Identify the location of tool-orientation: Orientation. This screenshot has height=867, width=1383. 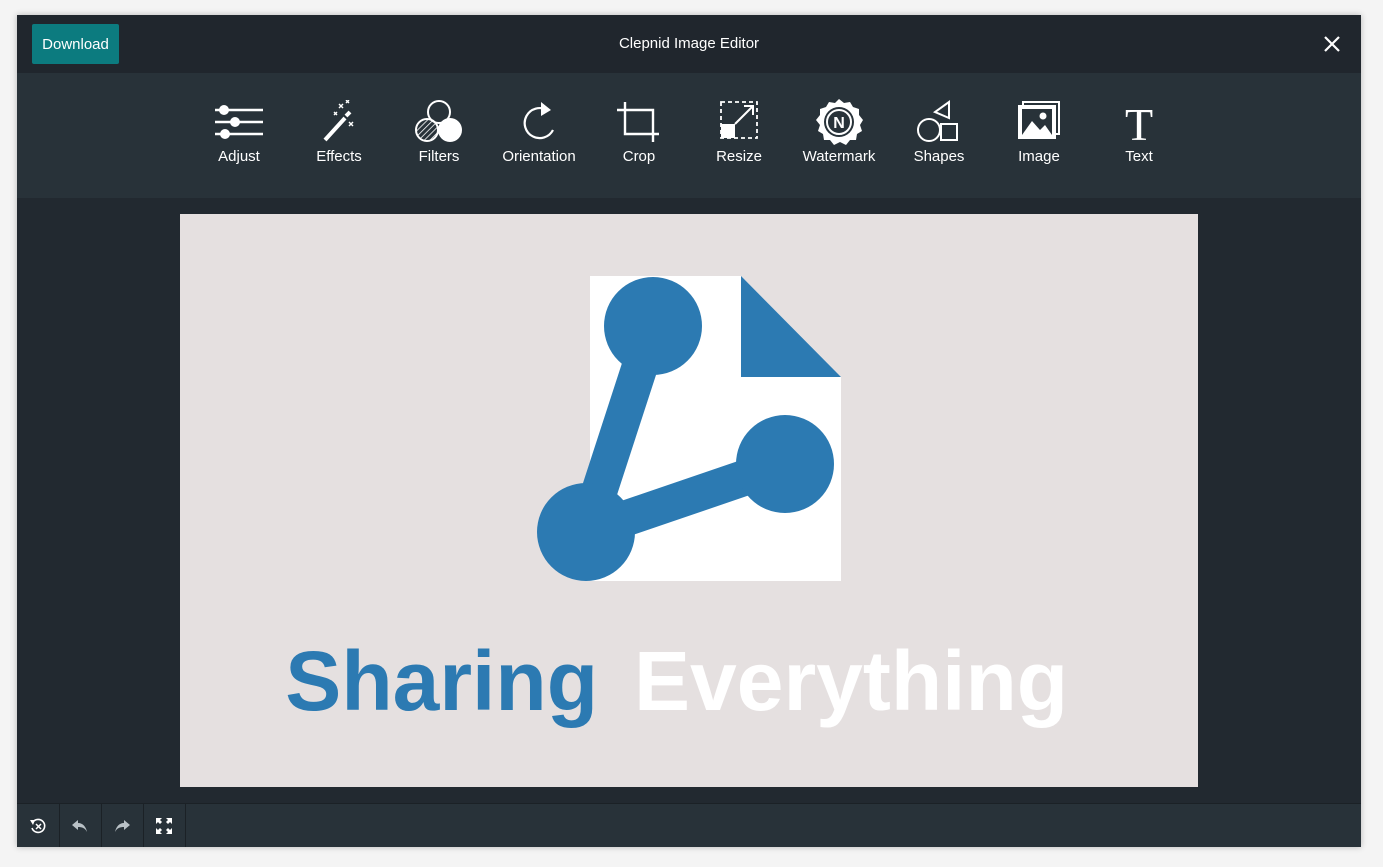
(539, 140).